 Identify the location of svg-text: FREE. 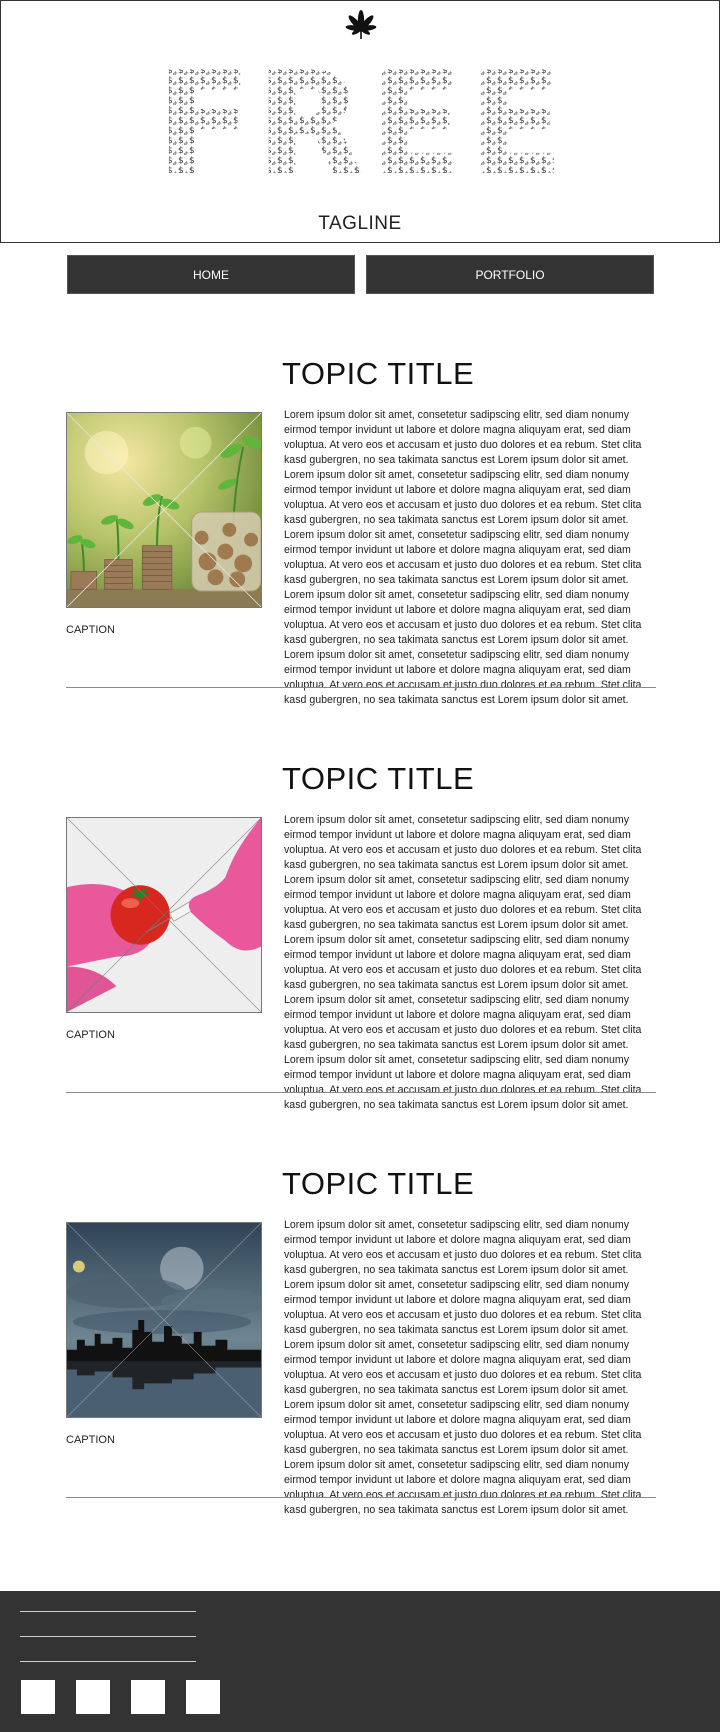
(362, 123).